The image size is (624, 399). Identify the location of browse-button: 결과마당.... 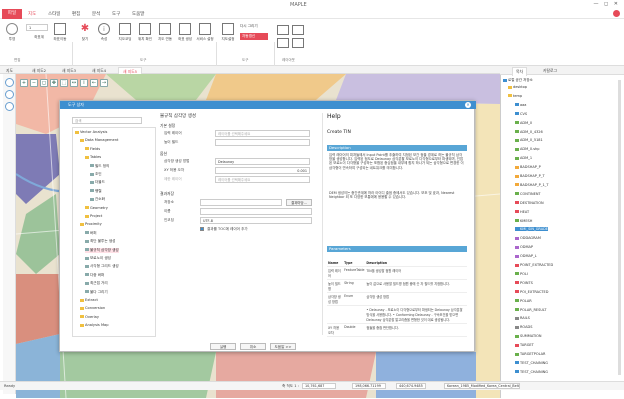
(299, 202).